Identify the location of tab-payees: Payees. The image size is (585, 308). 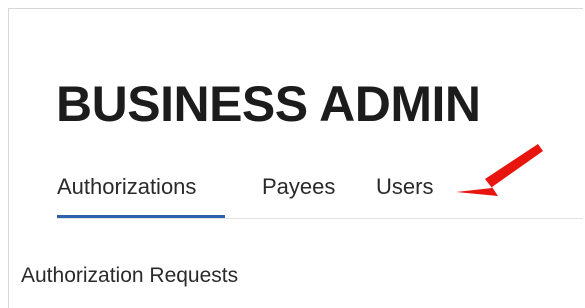
(319, 195).